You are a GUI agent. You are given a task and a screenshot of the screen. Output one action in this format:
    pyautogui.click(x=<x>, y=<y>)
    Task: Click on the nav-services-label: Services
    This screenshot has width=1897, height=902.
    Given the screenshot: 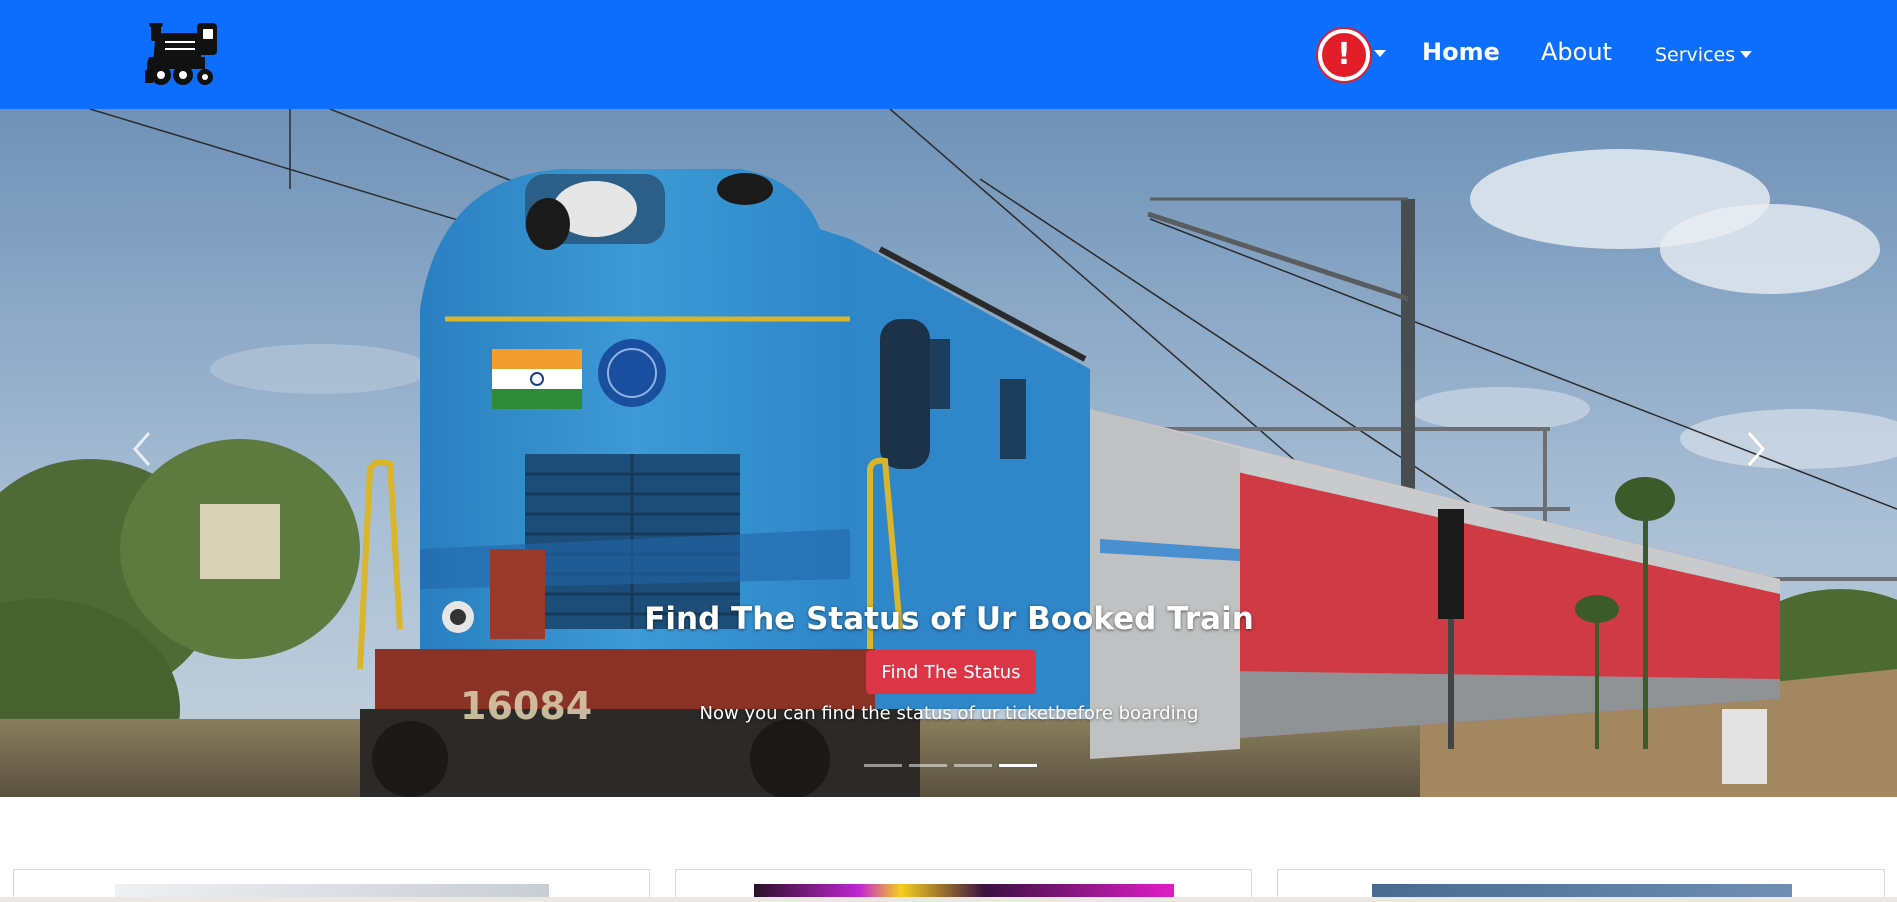 What is the action you would take?
    pyautogui.click(x=1695, y=55)
    